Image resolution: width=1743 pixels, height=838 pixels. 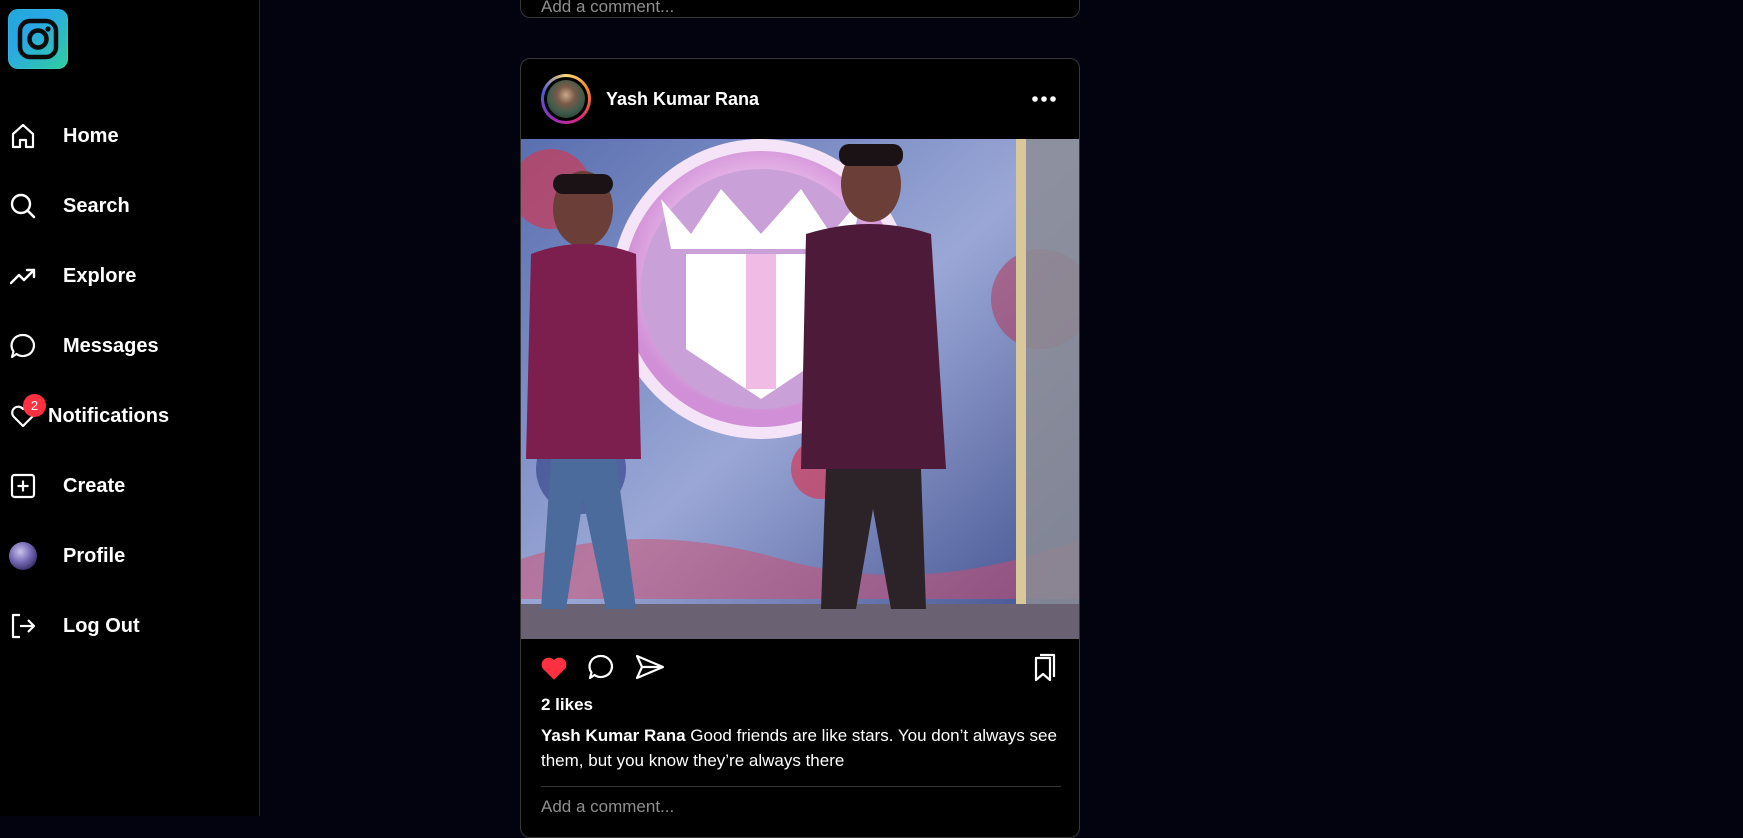 I want to click on comment-icon, so click(x=601, y=667).